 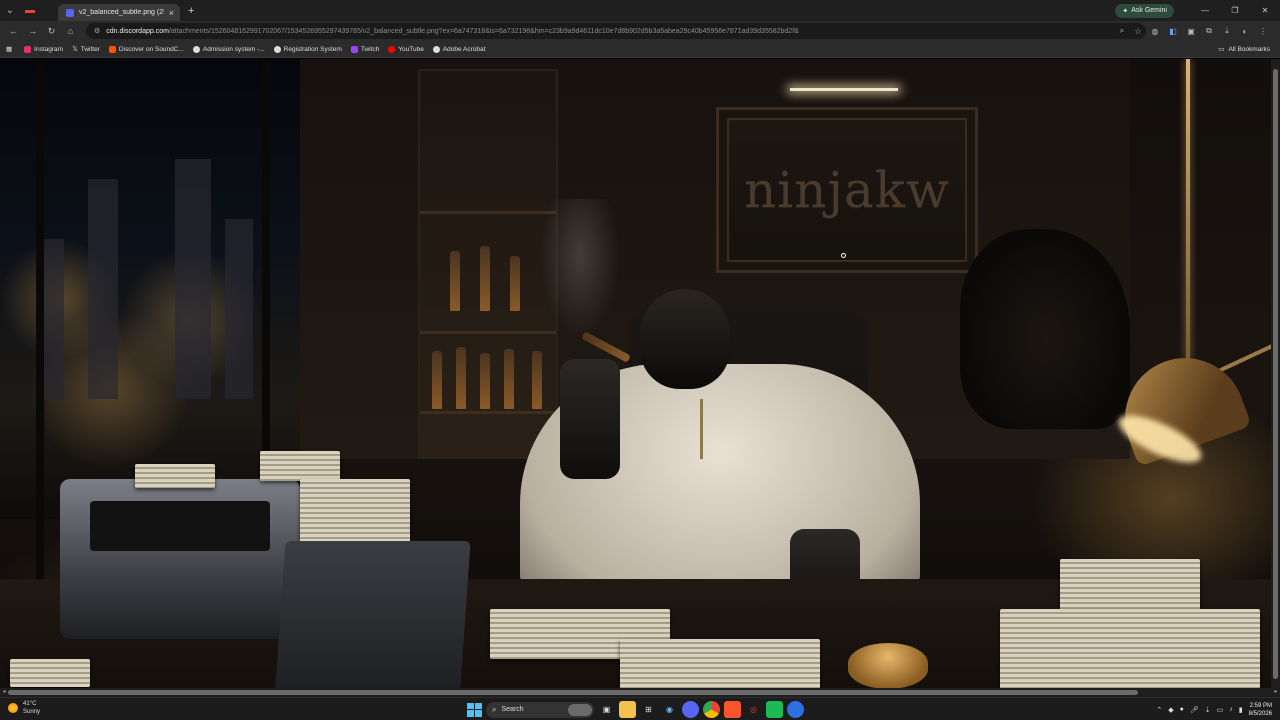 What do you see at coordinates (1276, 692) in the screenshot?
I see `scroll-right-icon: ▸` at bounding box center [1276, 692].